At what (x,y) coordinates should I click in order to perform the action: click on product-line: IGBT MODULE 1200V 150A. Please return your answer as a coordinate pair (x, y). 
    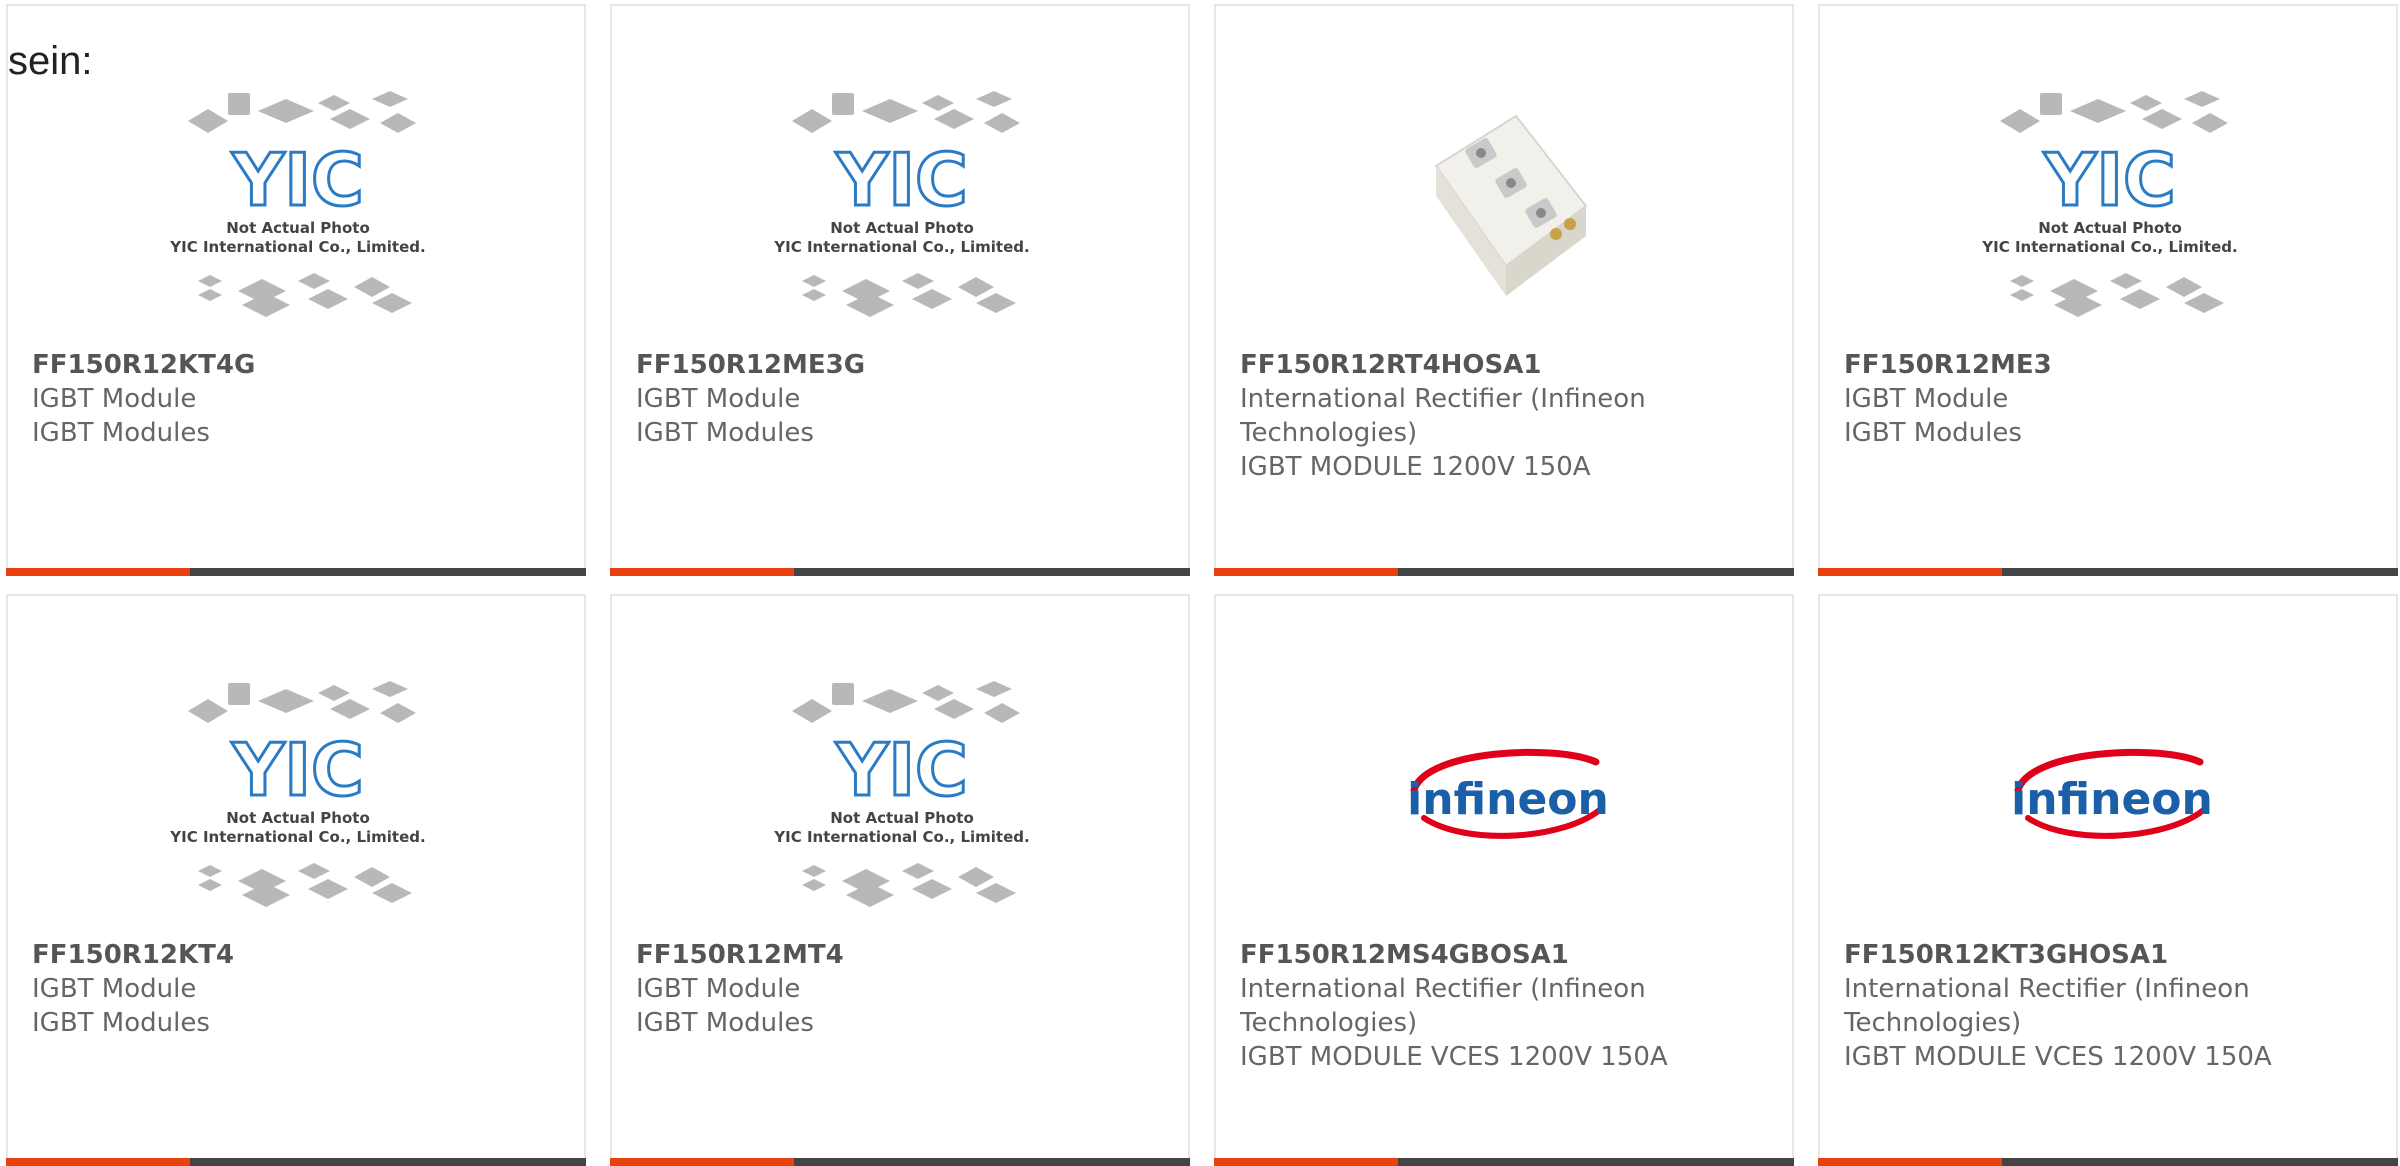
    Looking at the image, I should click on (1415, 467).